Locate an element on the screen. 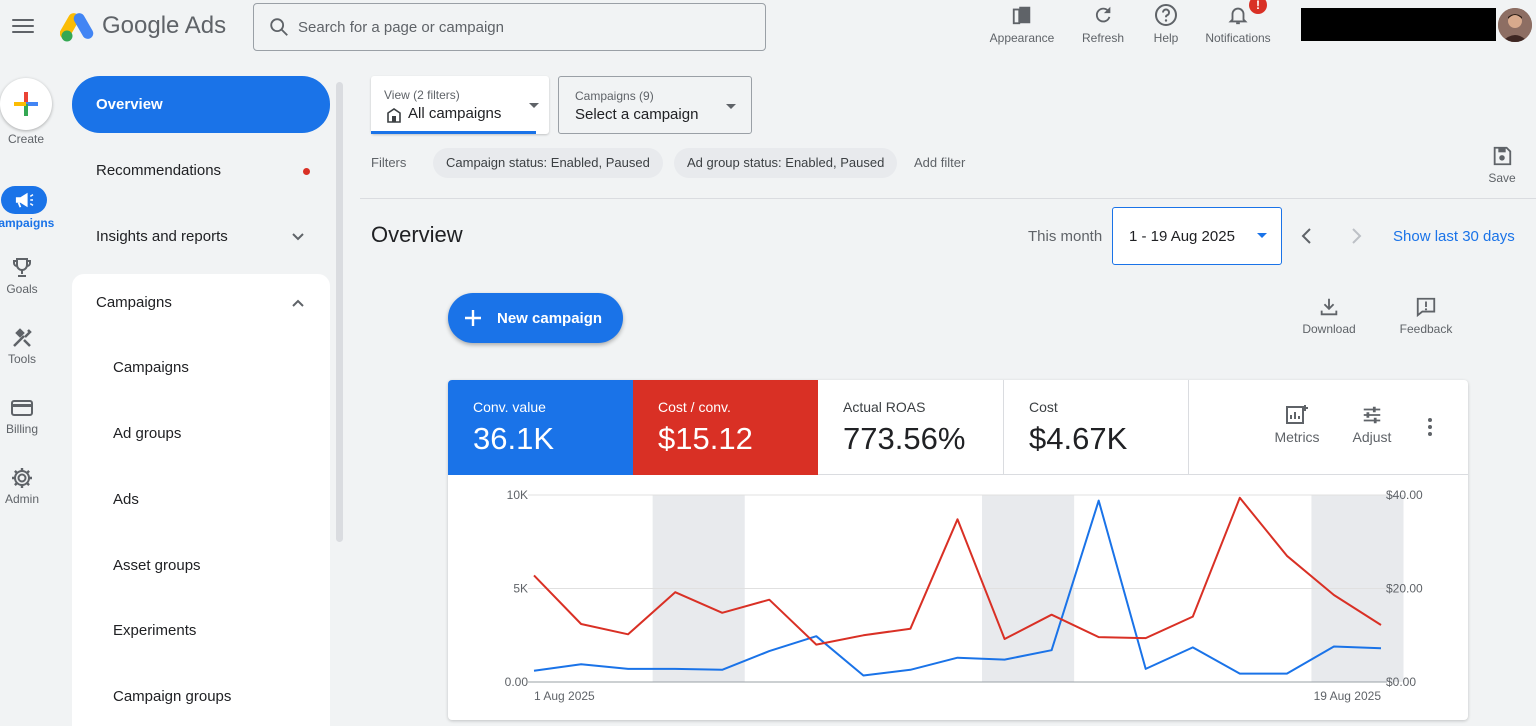 The image size is (1536, 726). nav-overview: Overview is located at coordinates (201, 104).